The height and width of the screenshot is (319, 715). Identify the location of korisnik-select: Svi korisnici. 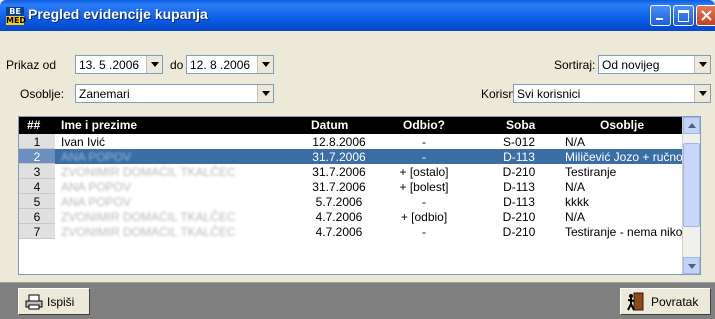
(612, 93).